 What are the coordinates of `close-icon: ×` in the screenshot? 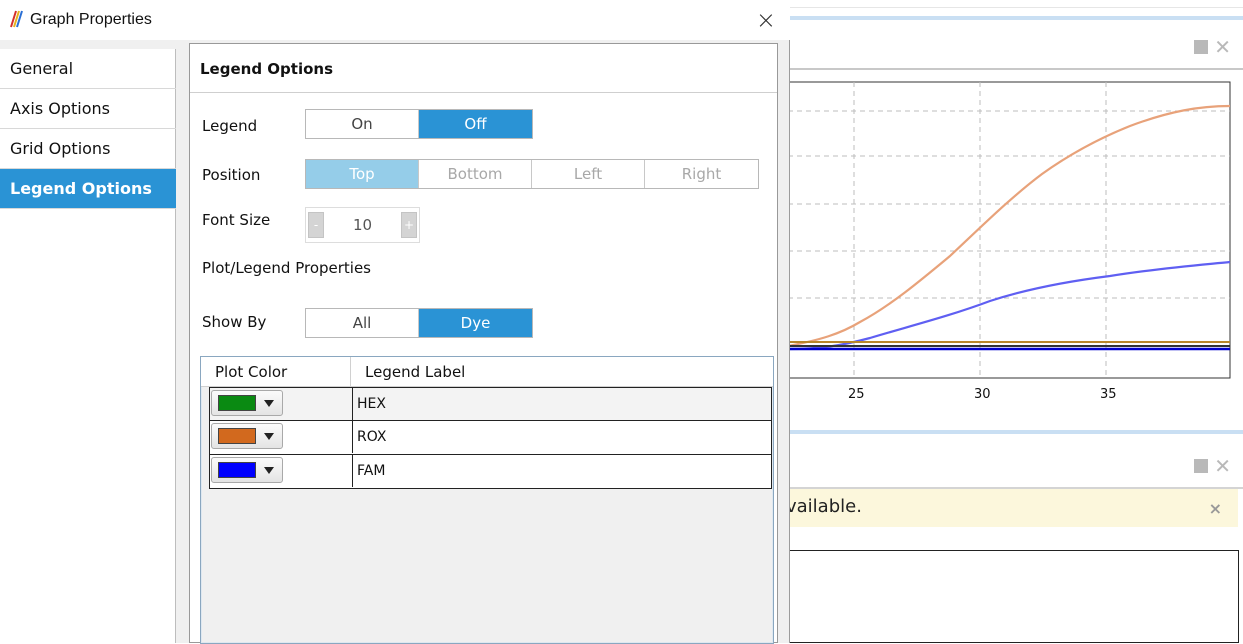 It's located at (766, 20).